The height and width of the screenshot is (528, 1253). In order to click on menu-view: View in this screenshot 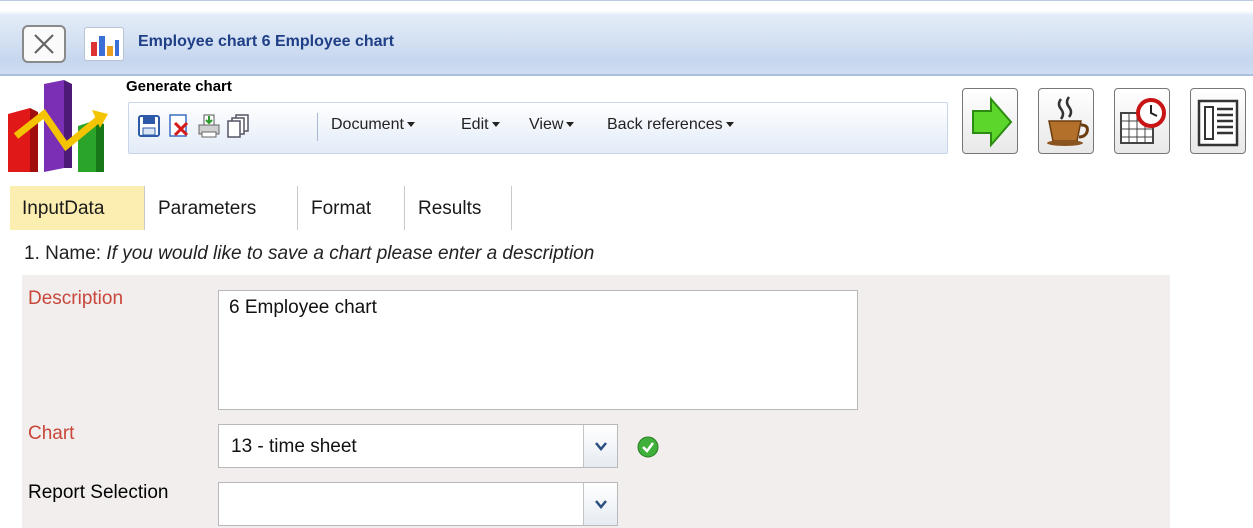, I will do `click(552, 125)`.